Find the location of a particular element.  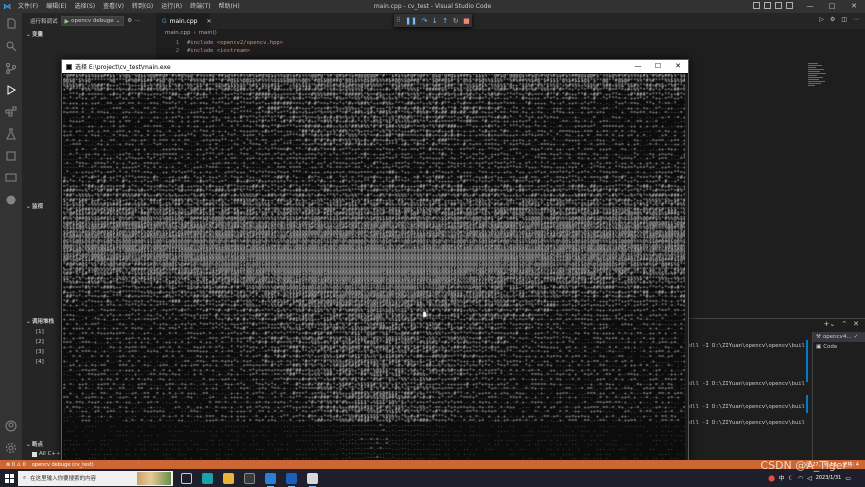

gear-icon: ⚙ is located at coordinates (832, 19).